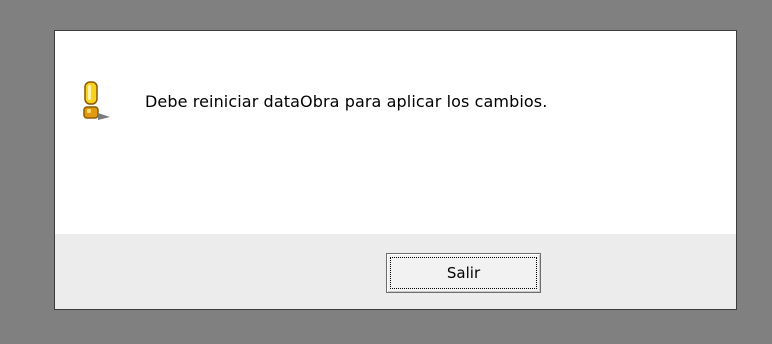 The height and width of the screenshot is (344, 772). I want to click on salir-button: Salir, so click(463, 273).